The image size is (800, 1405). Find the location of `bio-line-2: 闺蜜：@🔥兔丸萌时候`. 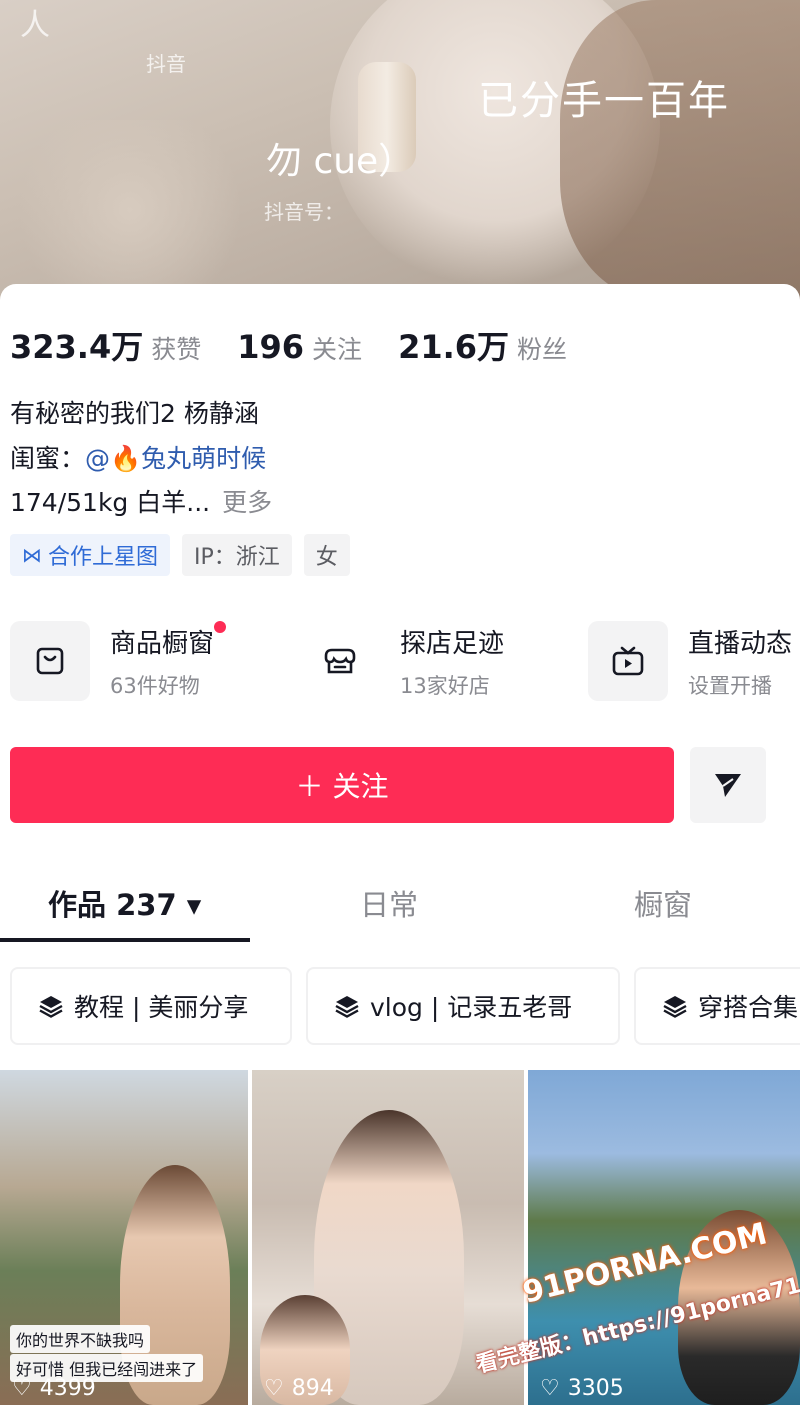

bio-line-2: 闺蜜：@🔥兔丸萌时候 is located at coordinates (138, 457).